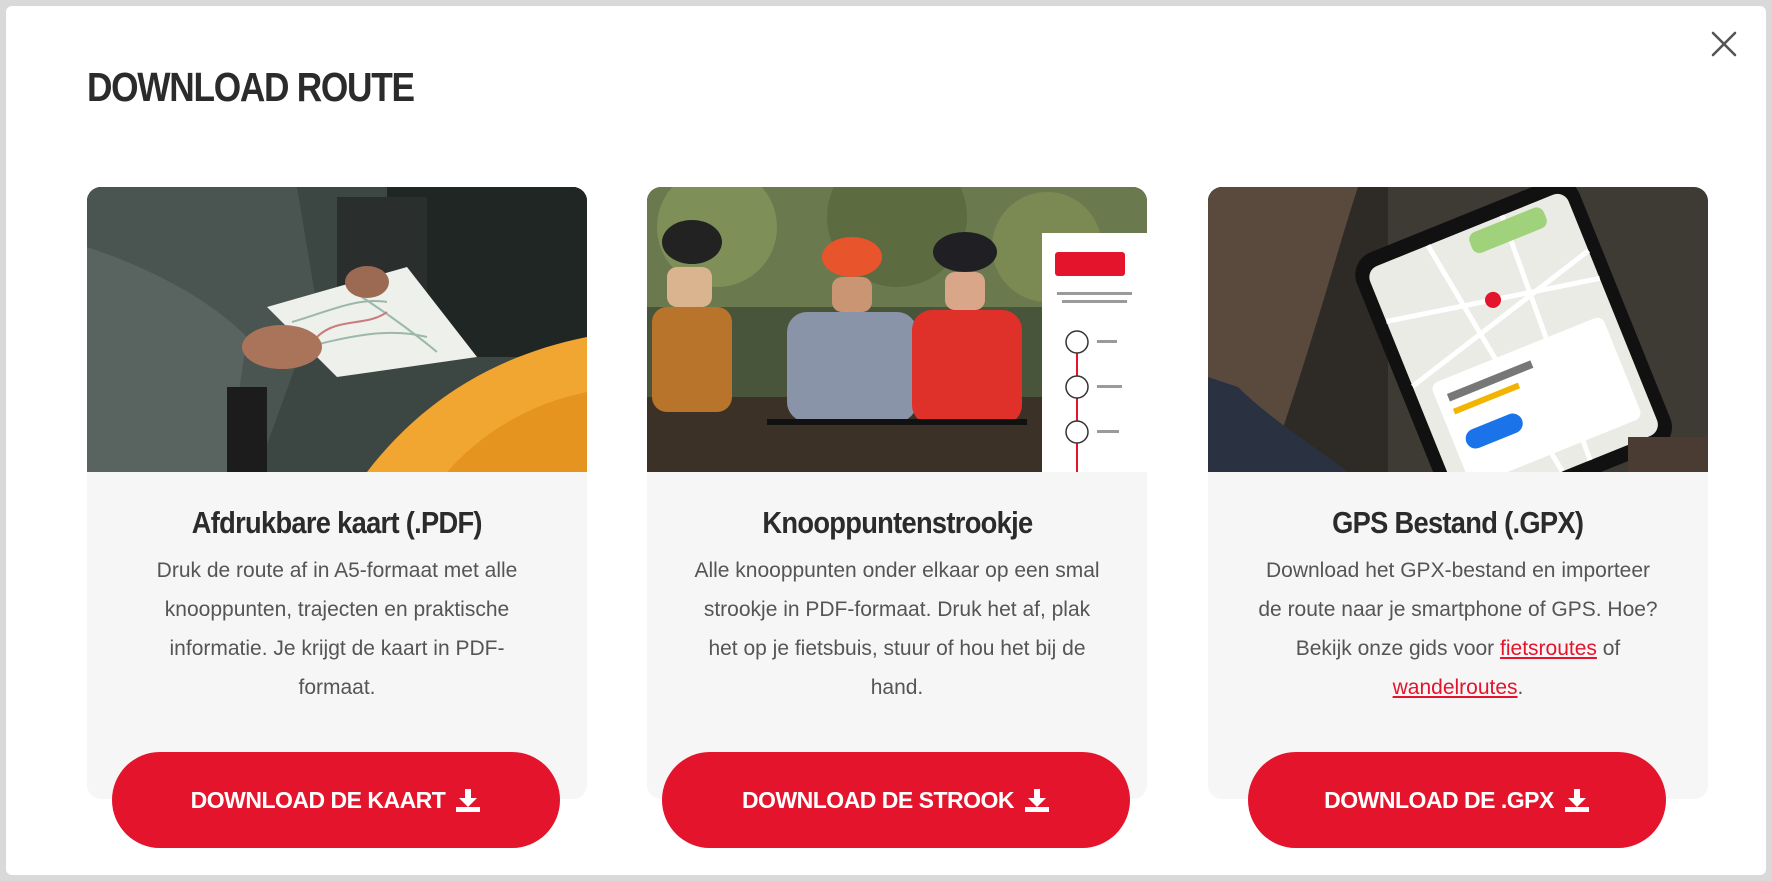  I want to click on cyclists-photo, so click(897, 329).